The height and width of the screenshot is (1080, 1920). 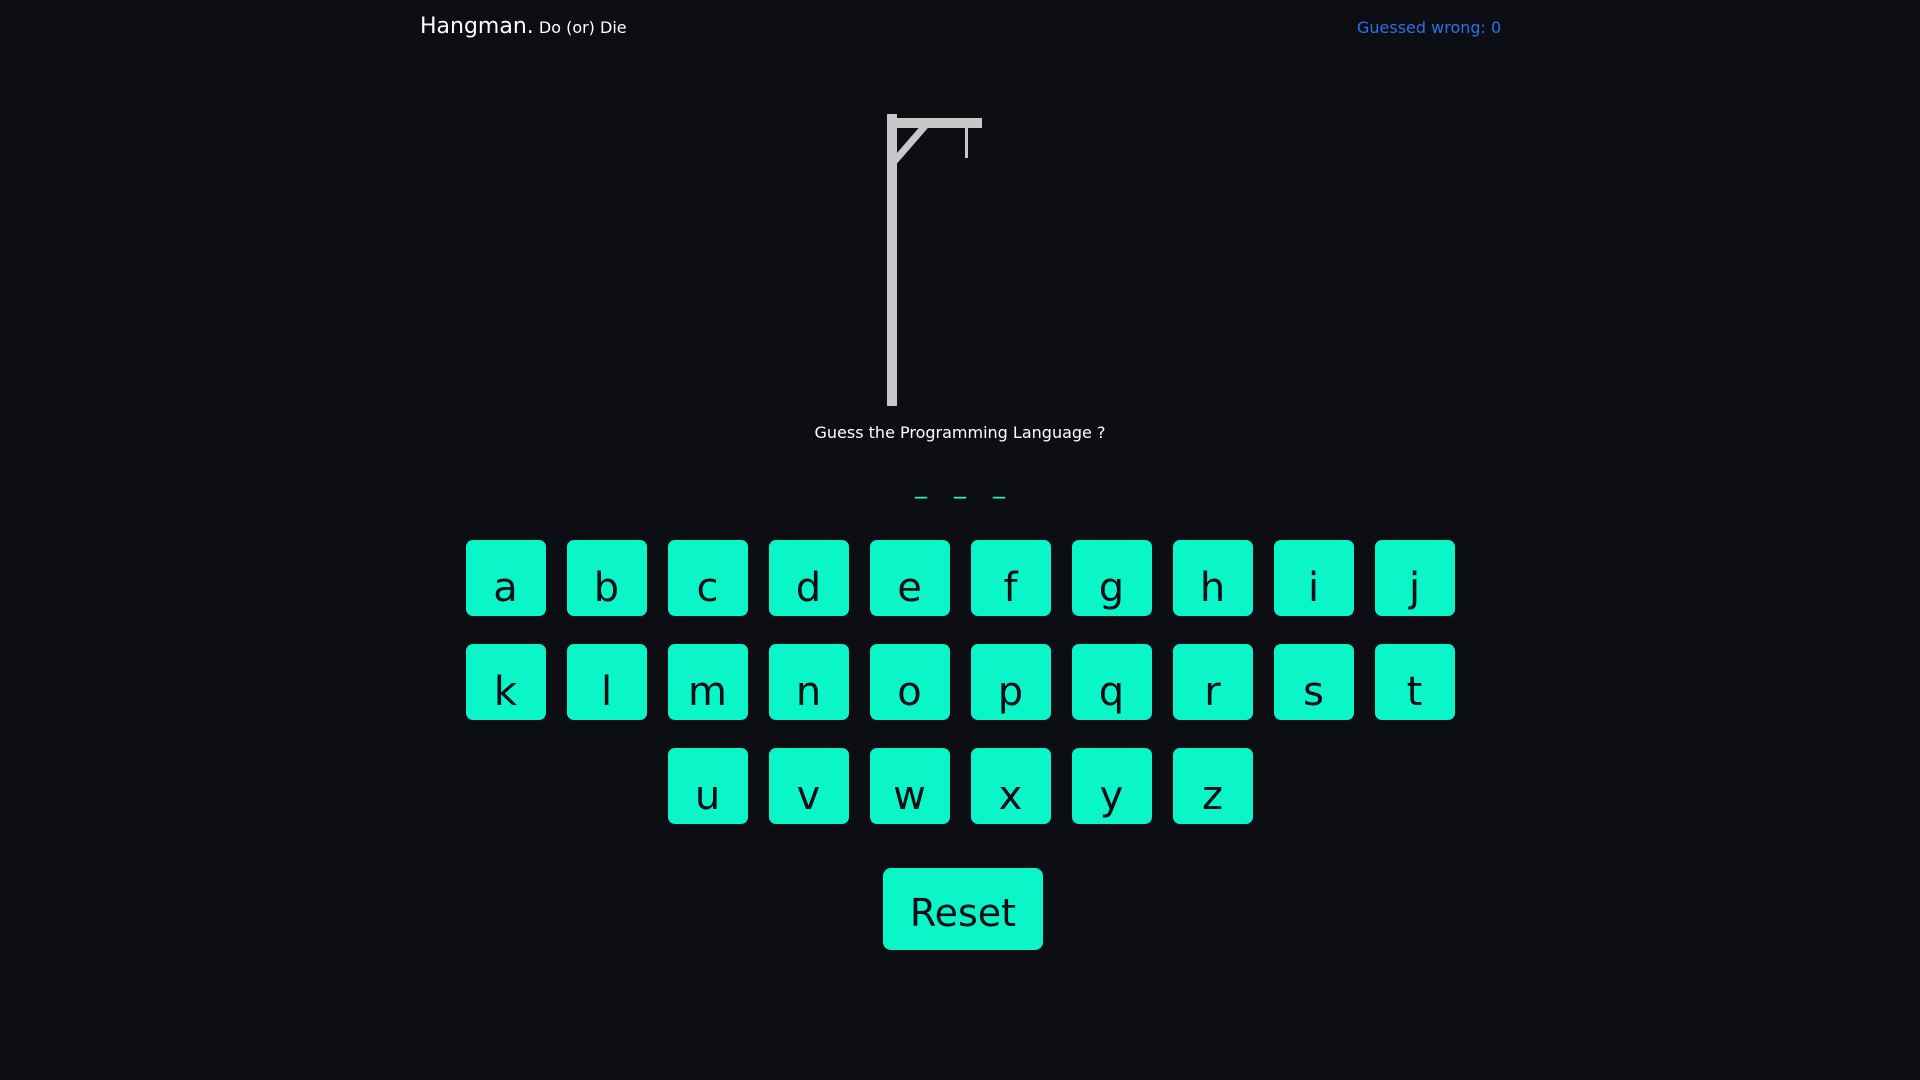 I want to click on key-i: i, so click(x=1313, y=578).